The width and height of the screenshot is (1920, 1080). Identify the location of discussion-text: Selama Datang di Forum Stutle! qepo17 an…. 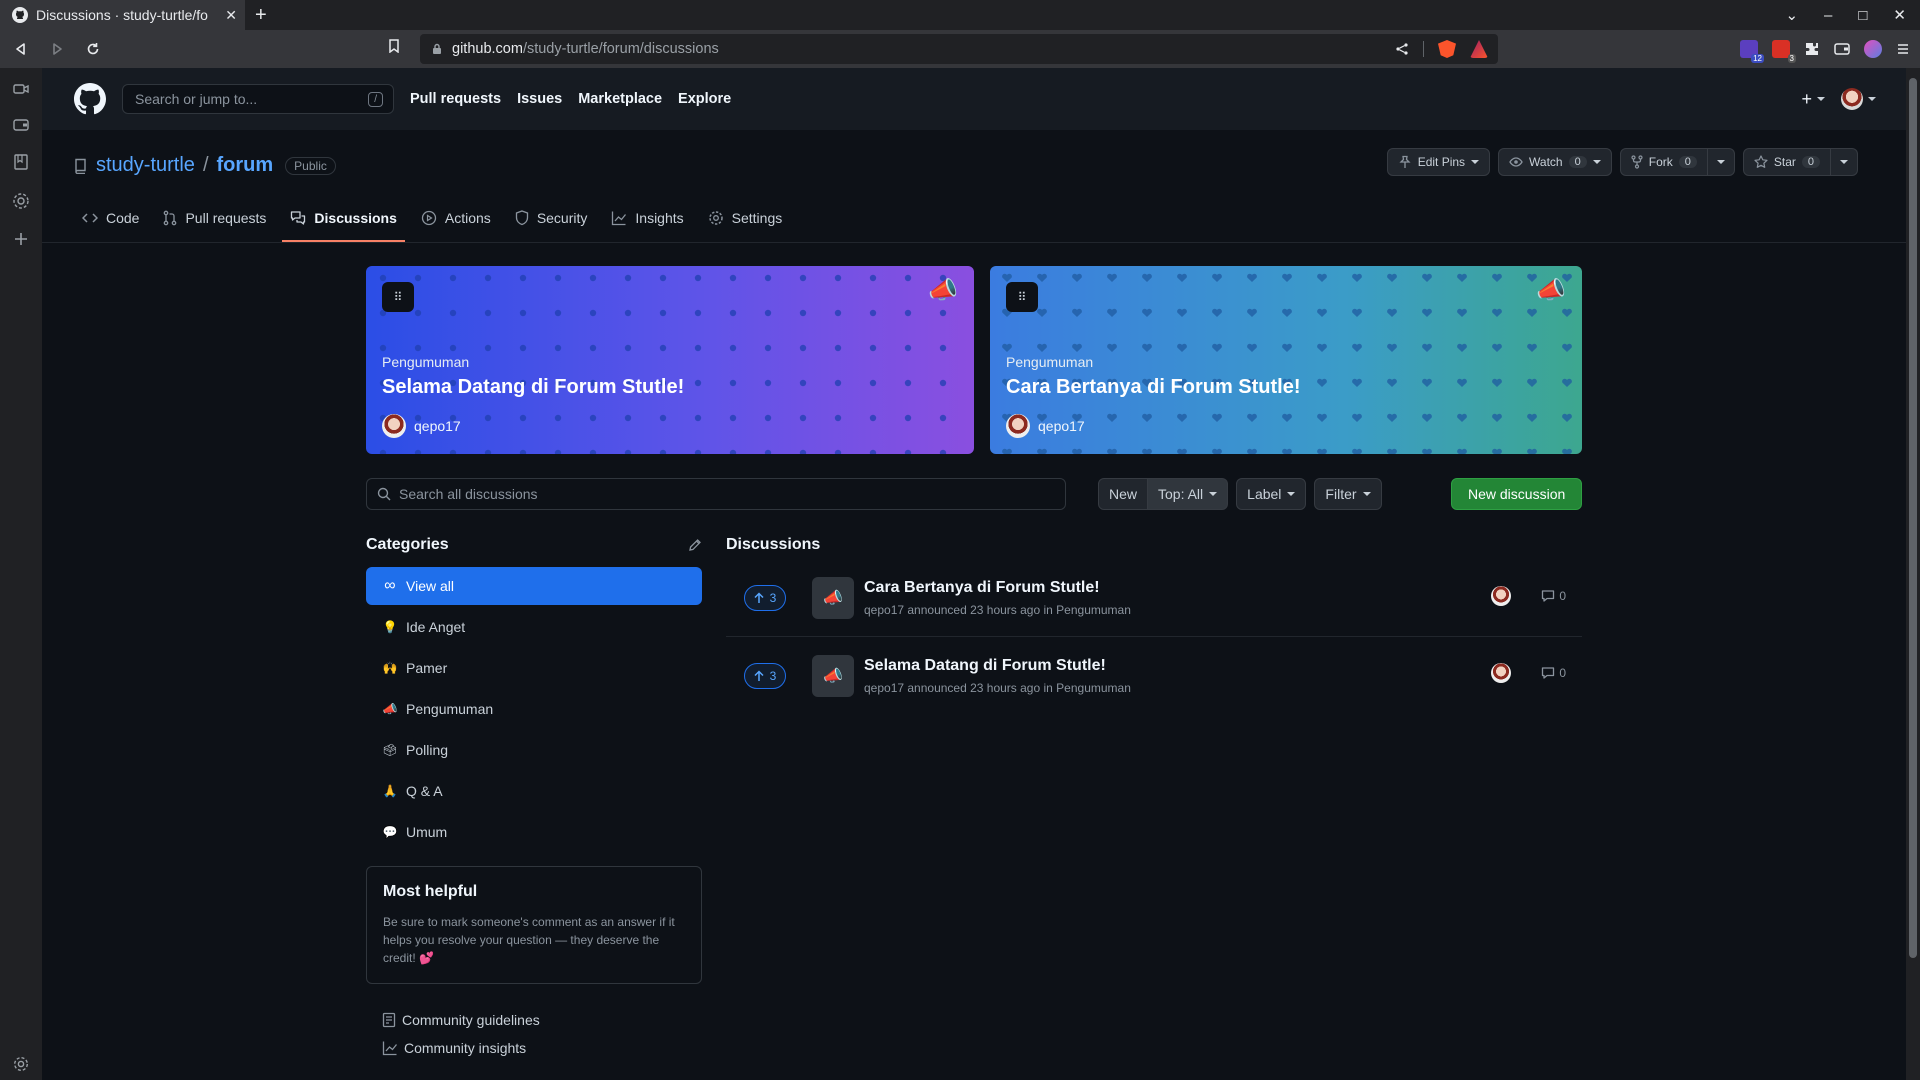
(997, 676).